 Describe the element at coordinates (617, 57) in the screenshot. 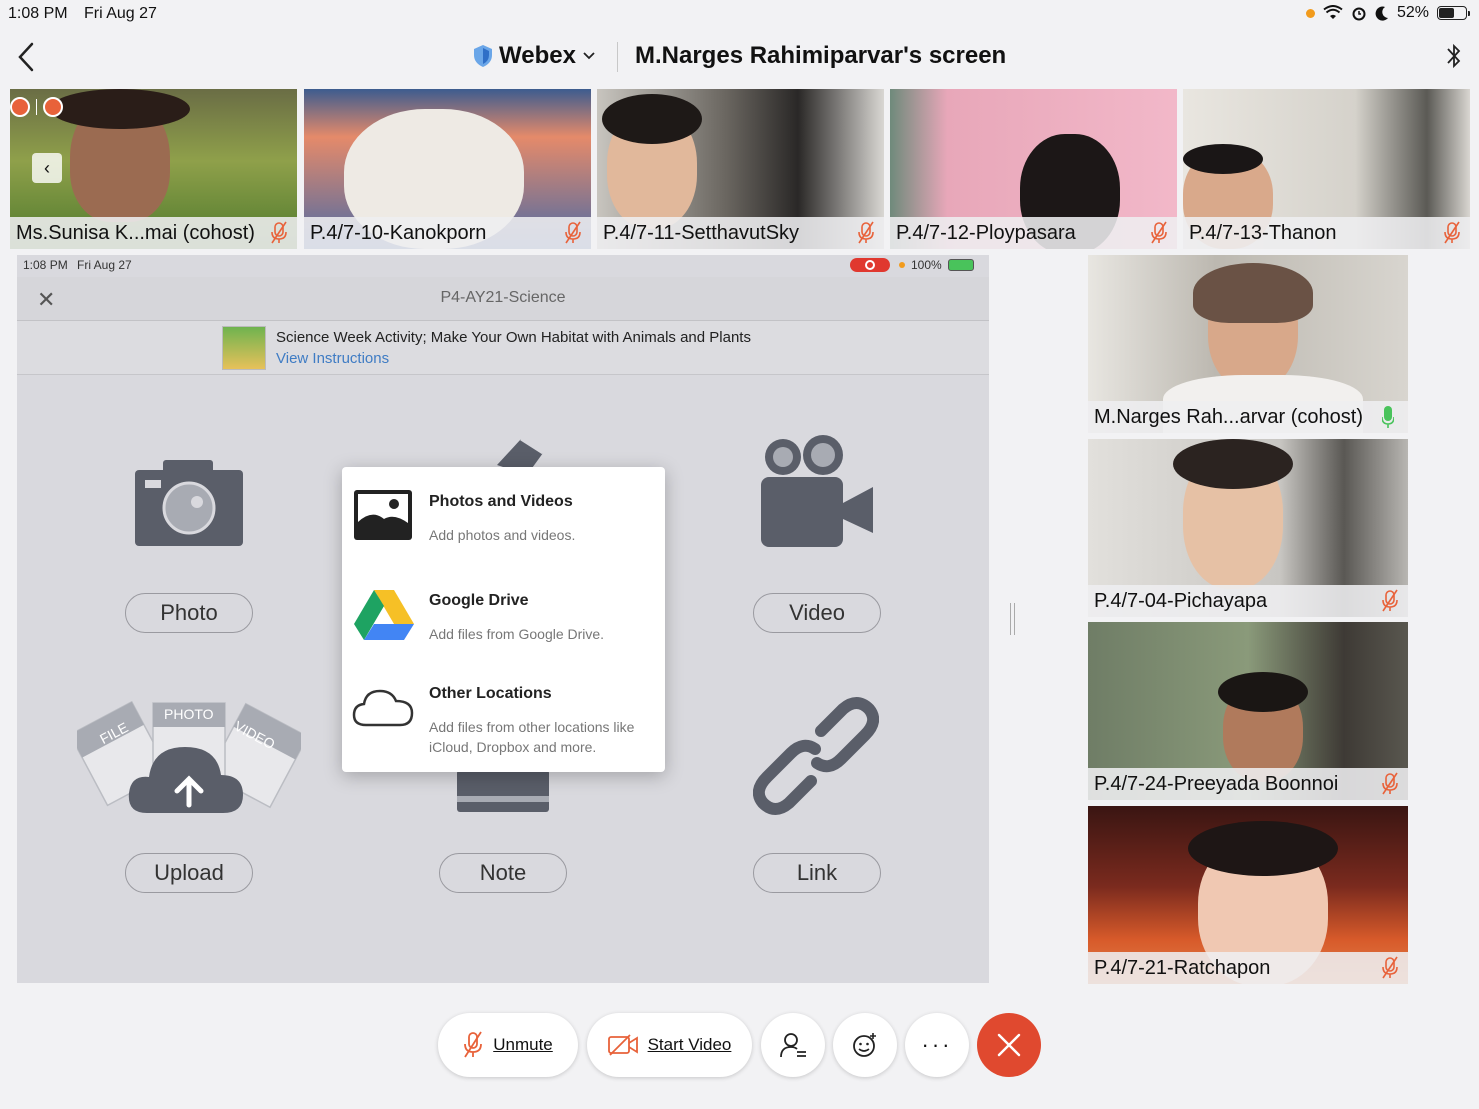

I see `header-divider` at that location.